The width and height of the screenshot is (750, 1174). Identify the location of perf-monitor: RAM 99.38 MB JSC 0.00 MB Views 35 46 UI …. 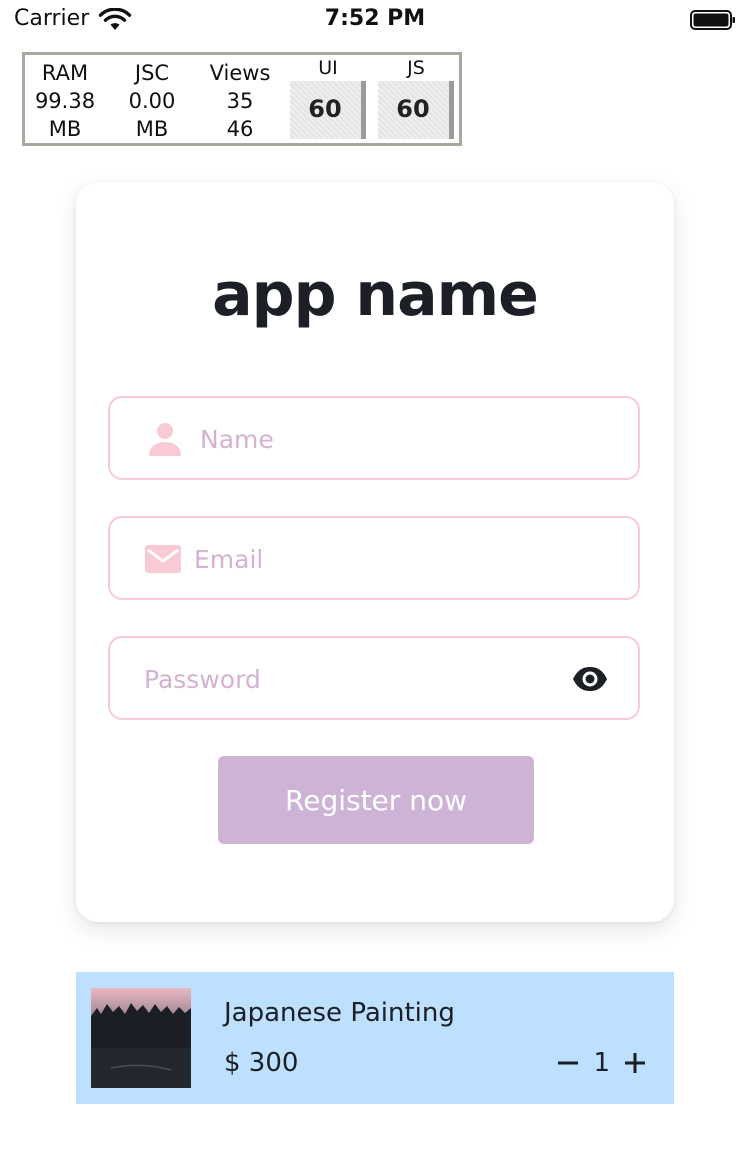
(242, 99).